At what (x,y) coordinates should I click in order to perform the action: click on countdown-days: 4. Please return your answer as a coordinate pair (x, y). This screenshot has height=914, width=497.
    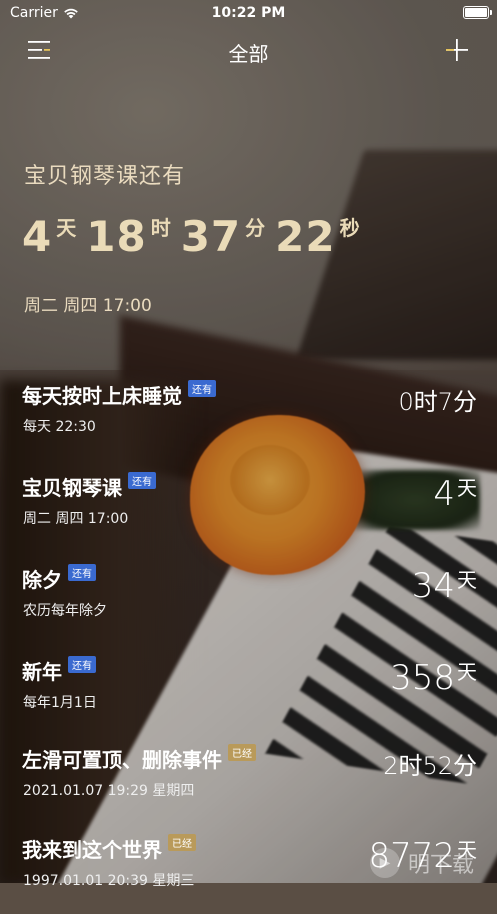
    Looking at the image, I should click on (37, 236).